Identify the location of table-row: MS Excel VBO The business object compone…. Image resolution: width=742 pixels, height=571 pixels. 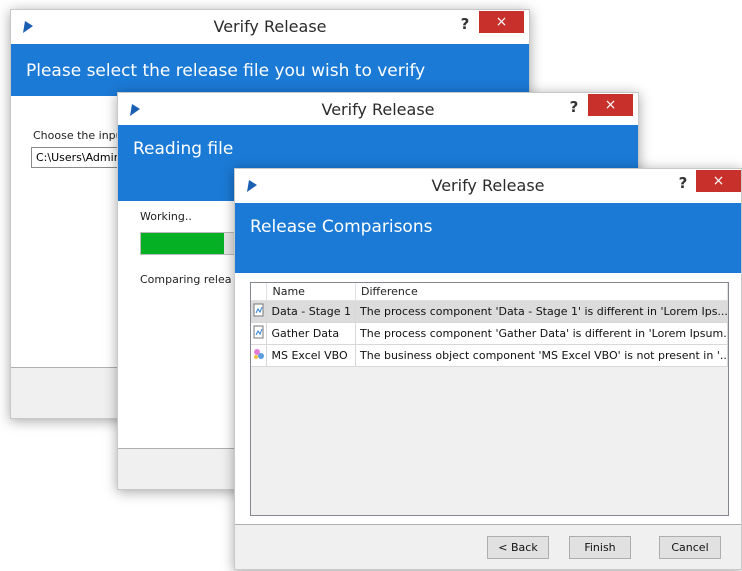
(489, 355).